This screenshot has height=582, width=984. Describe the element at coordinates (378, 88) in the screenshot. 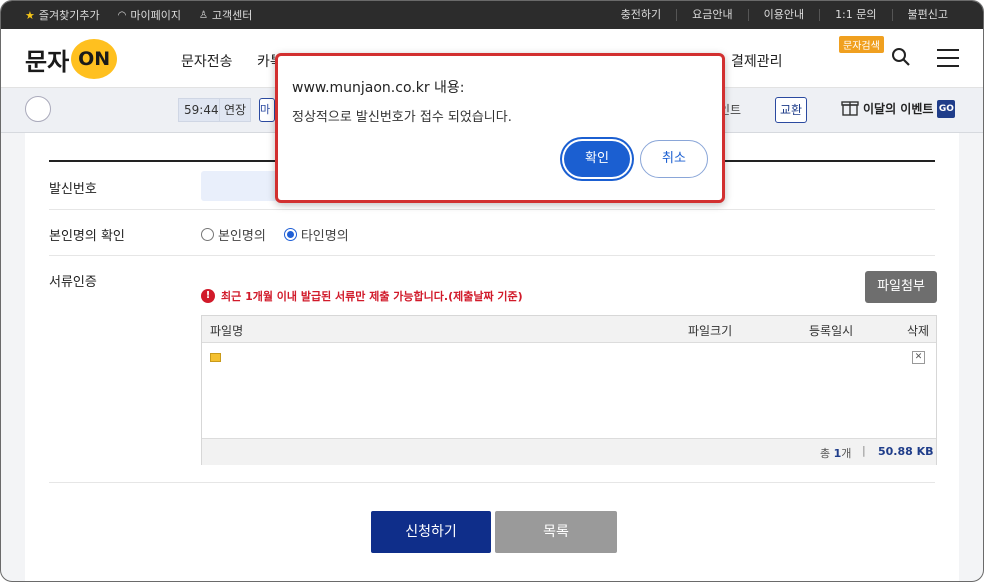

I see `dialog-title: www.munjaon.co.kr 내용:` at that location.